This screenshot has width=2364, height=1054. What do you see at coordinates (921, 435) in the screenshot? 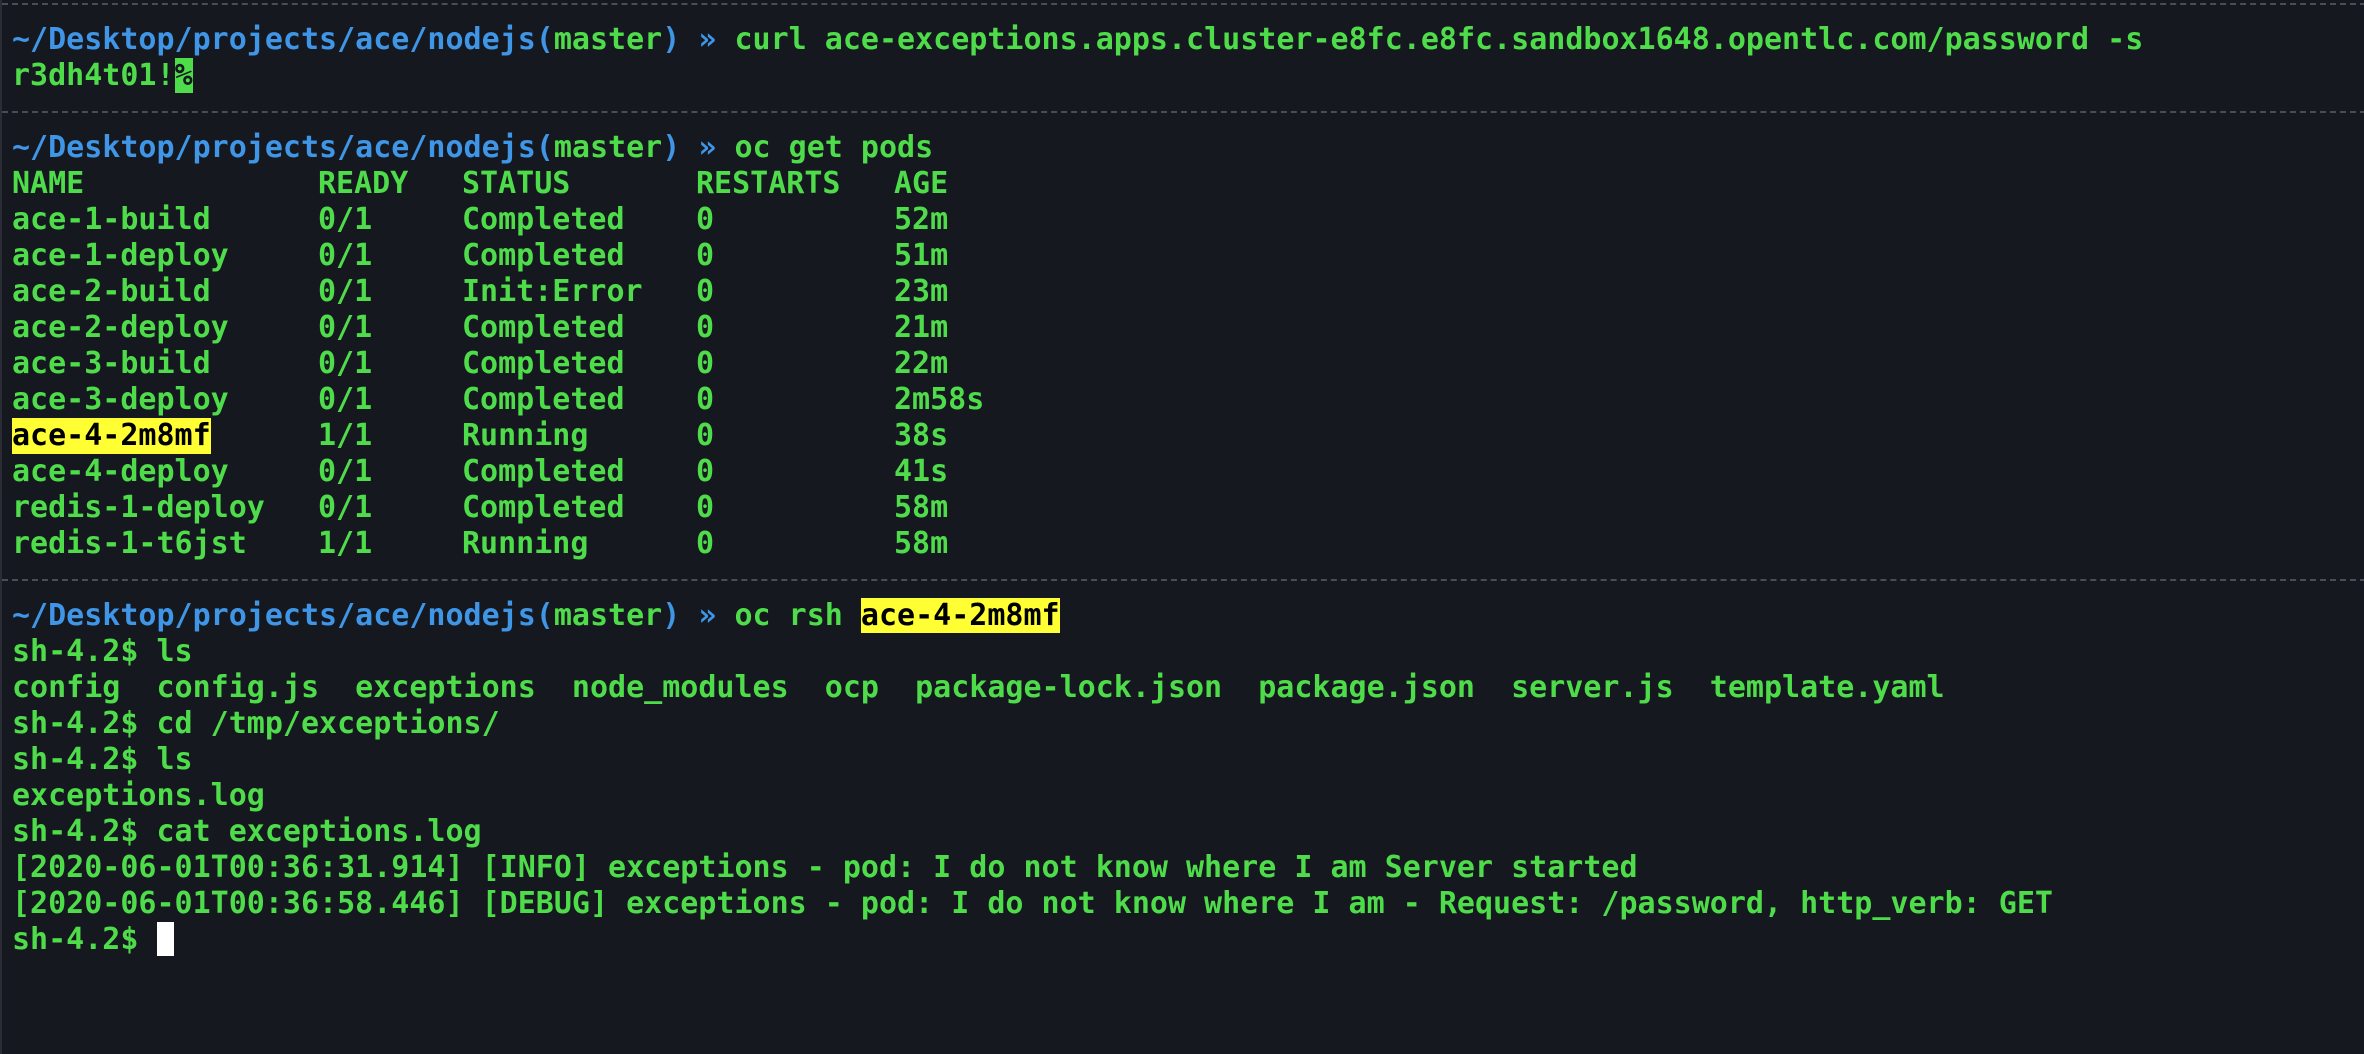
I see `pod-age: 38s` at bounding box center [921, 435].